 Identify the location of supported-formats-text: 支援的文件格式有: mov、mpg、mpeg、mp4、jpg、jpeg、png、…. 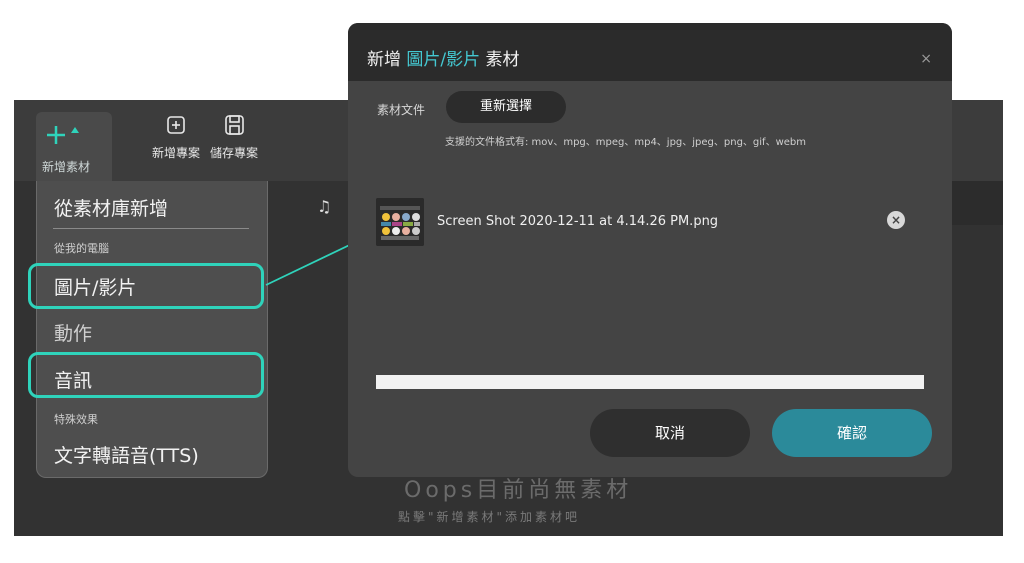
(626, 142).